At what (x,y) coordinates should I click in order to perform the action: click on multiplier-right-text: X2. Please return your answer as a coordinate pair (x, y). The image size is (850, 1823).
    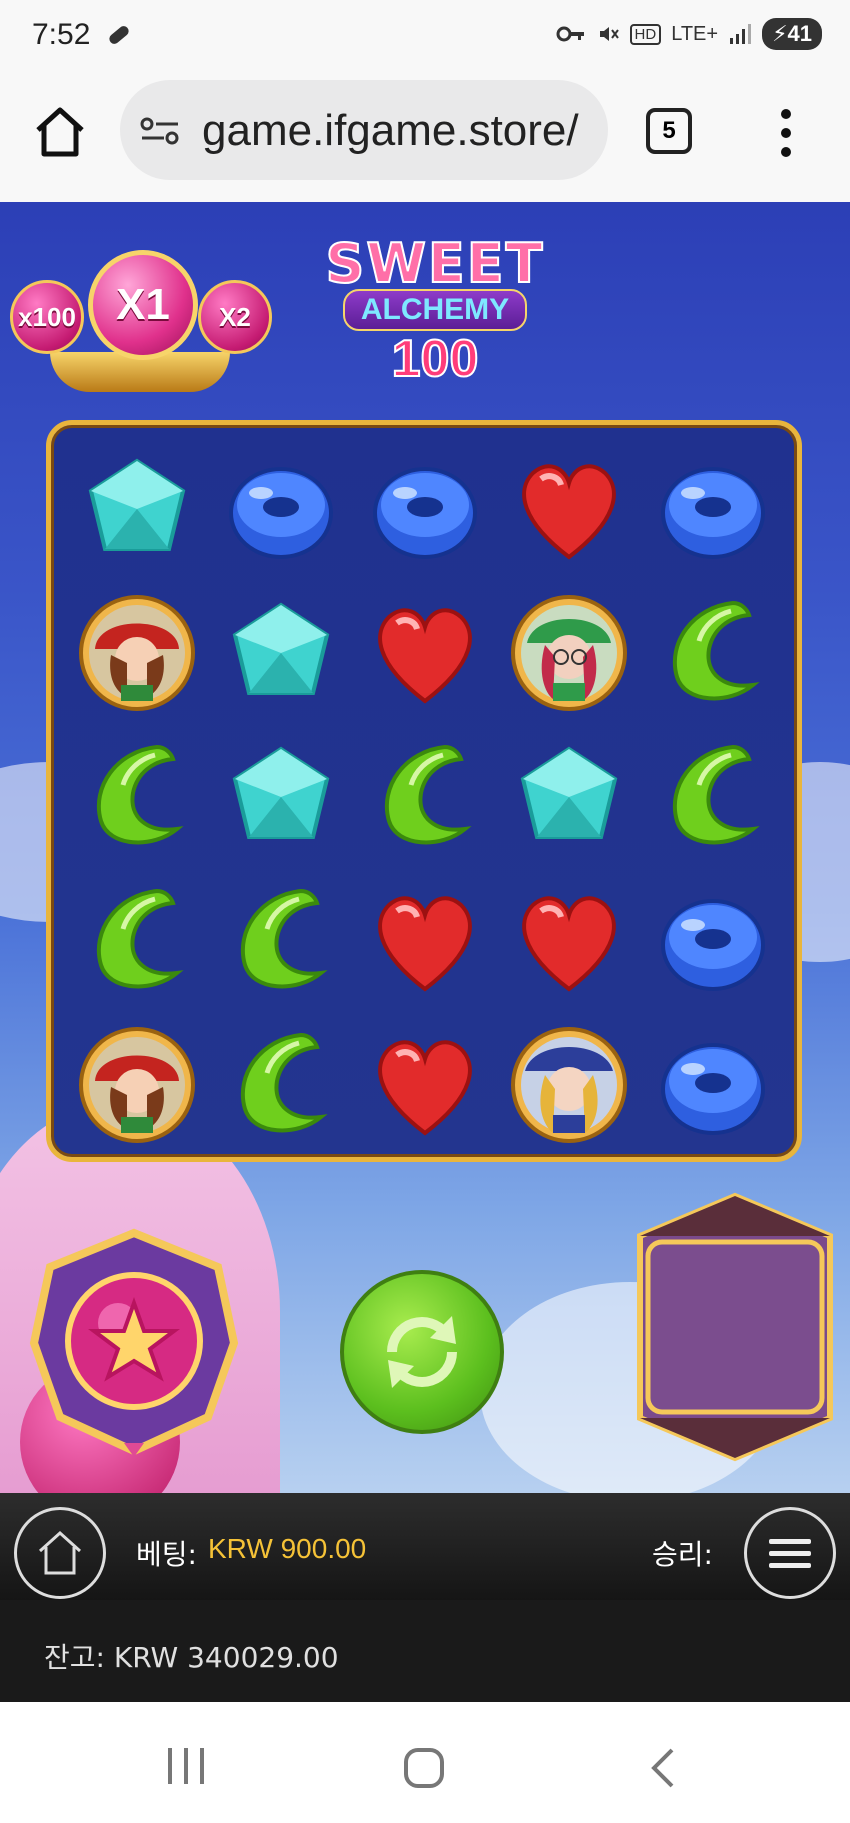
    Looking at the image, I should click on (235, 316).